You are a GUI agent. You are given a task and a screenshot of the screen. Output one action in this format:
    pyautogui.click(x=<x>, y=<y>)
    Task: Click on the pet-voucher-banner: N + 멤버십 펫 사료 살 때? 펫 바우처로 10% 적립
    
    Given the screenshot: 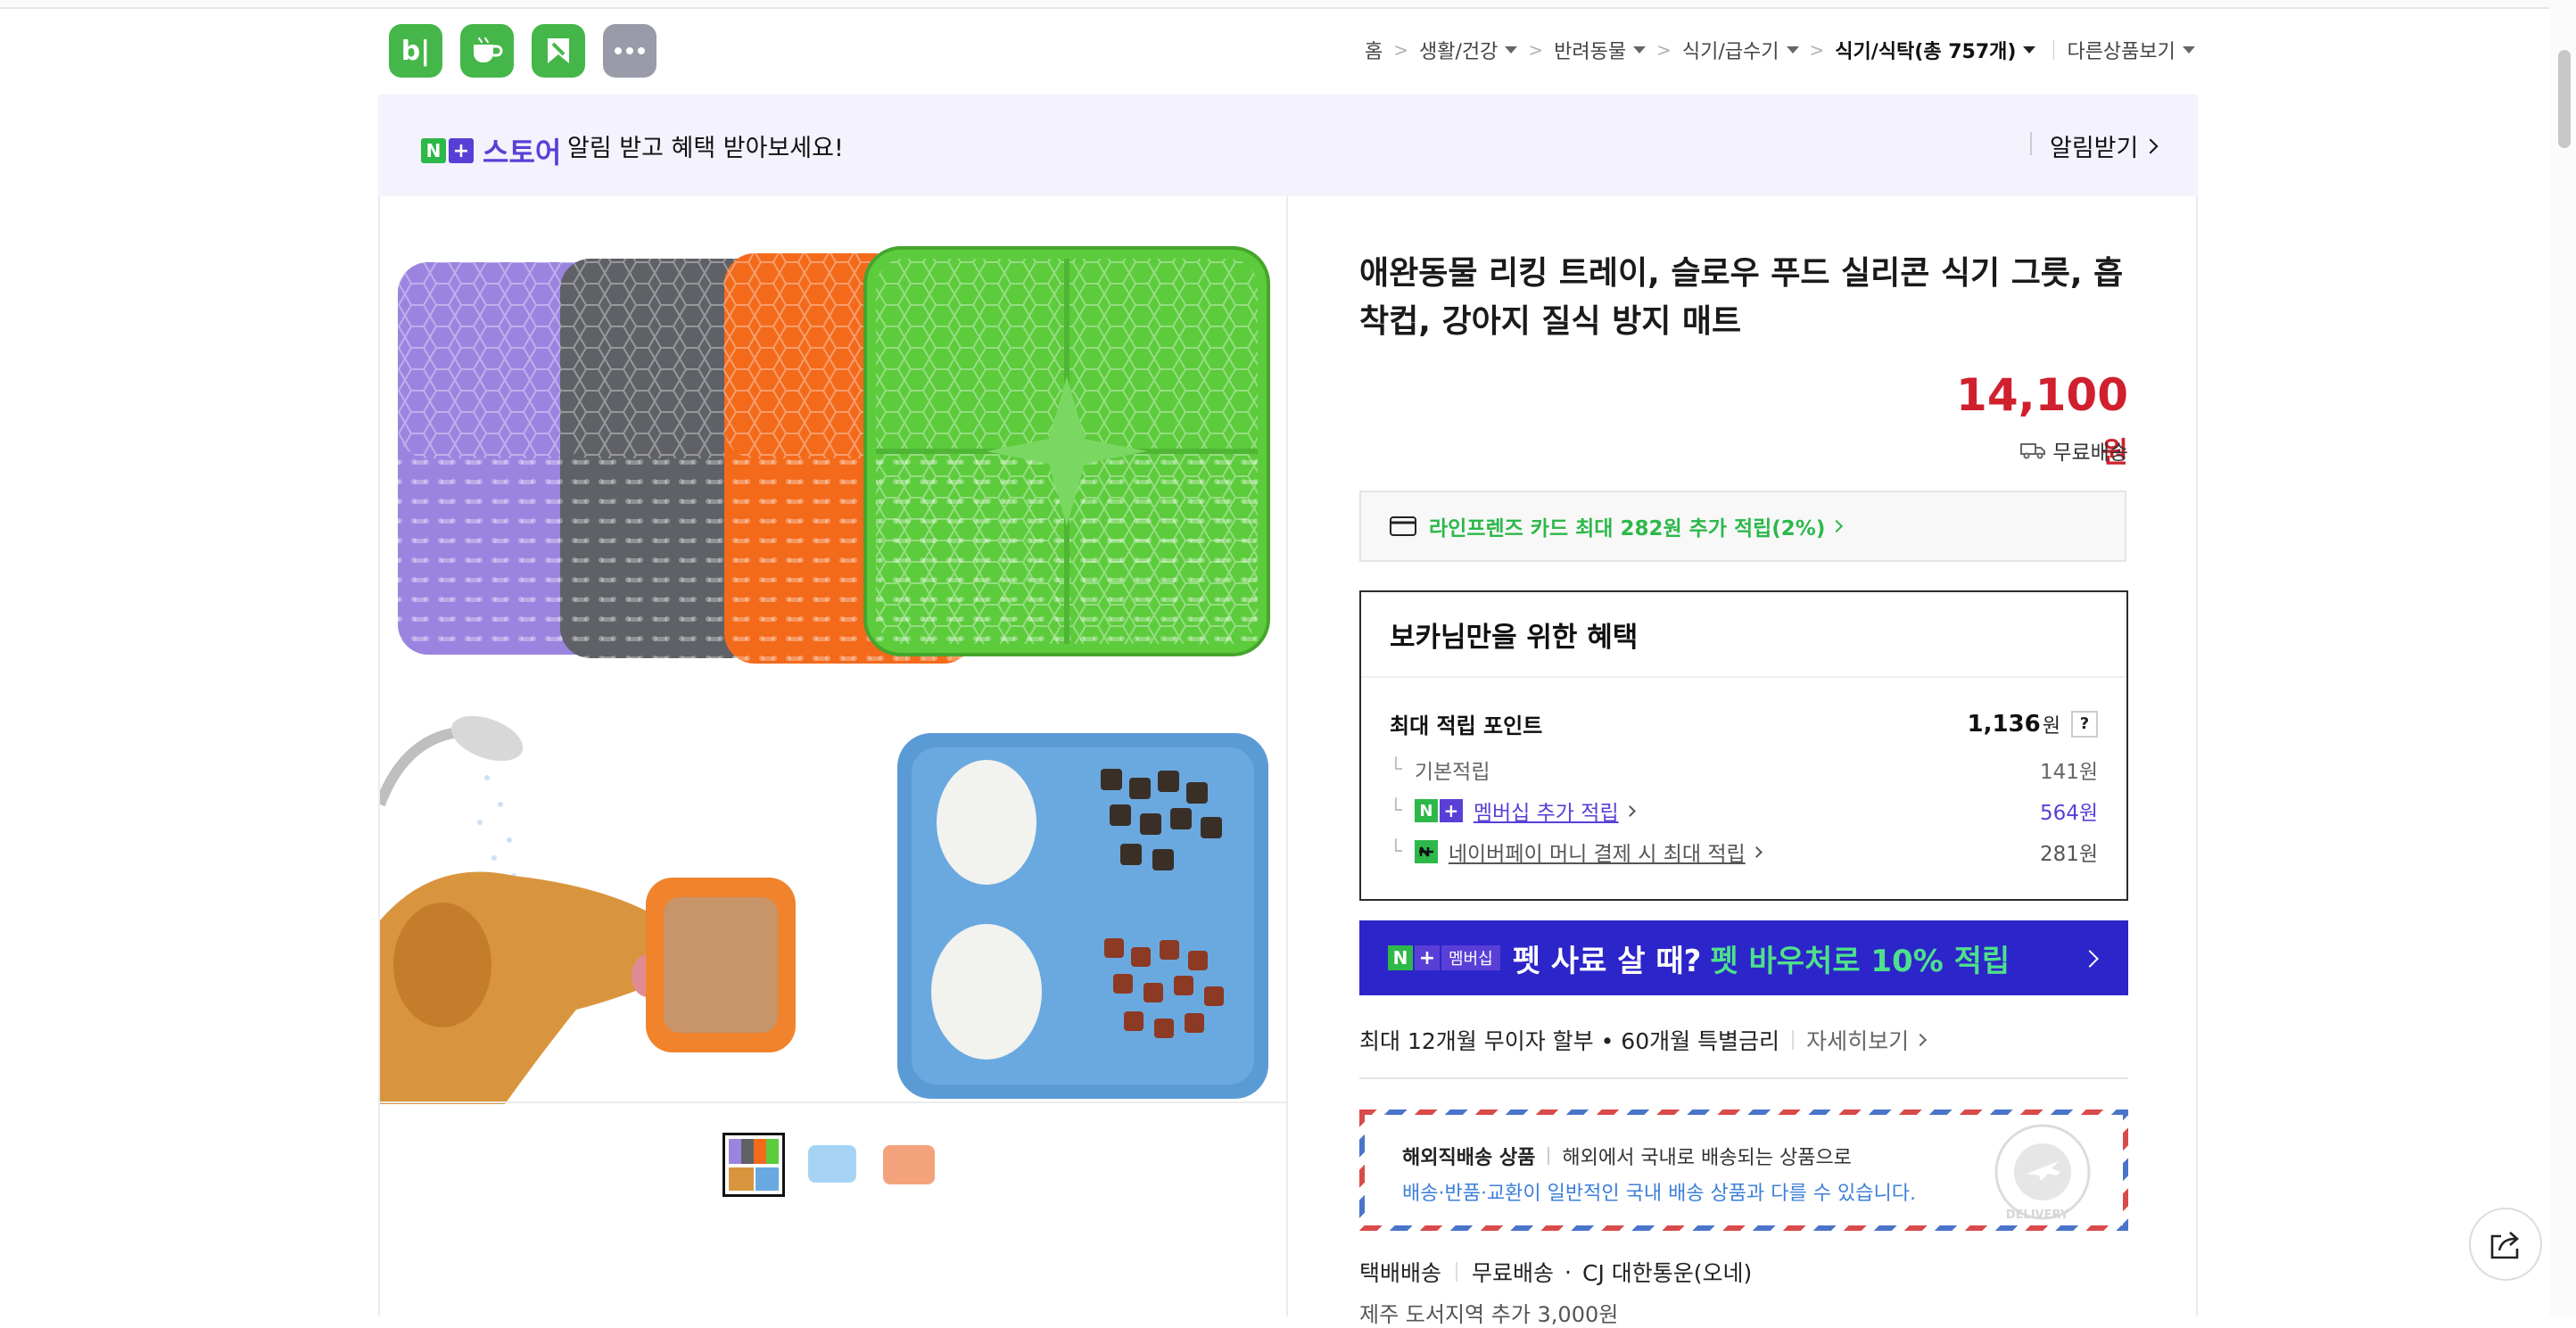 What is the action you would take?
    pyautogui.click(x=1744, y=958)
    